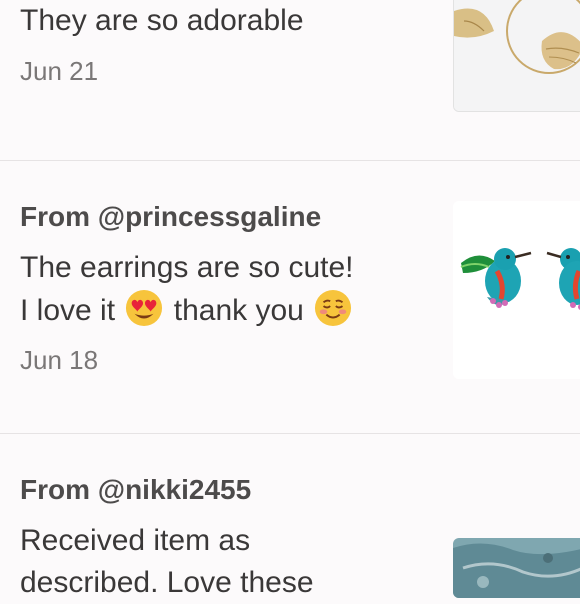  I want to click on review-date: Jun 18, so click(59, 360).